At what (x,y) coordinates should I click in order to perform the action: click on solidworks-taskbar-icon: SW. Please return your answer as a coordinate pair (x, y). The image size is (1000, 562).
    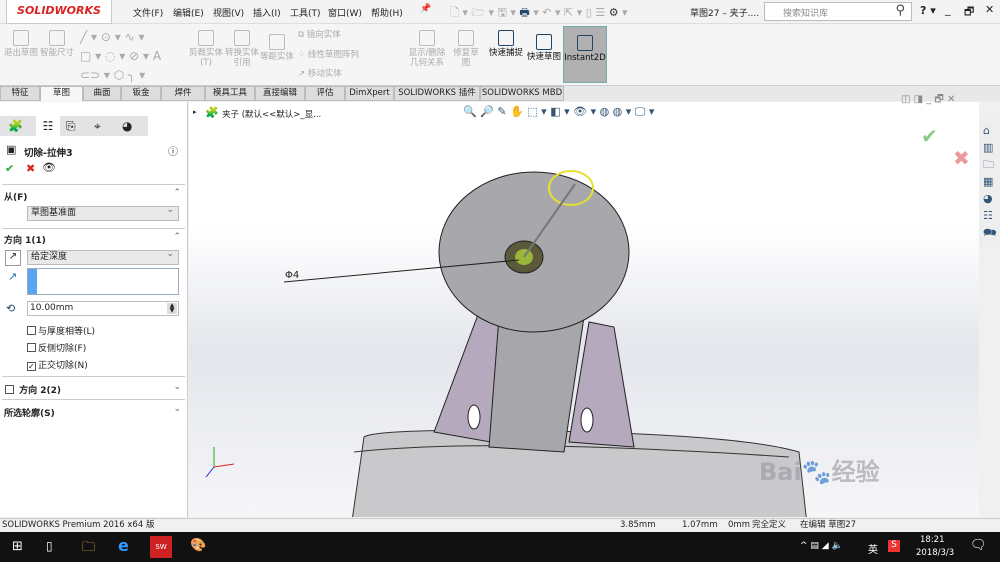
    Looking at the image, I should click on (161, 547).